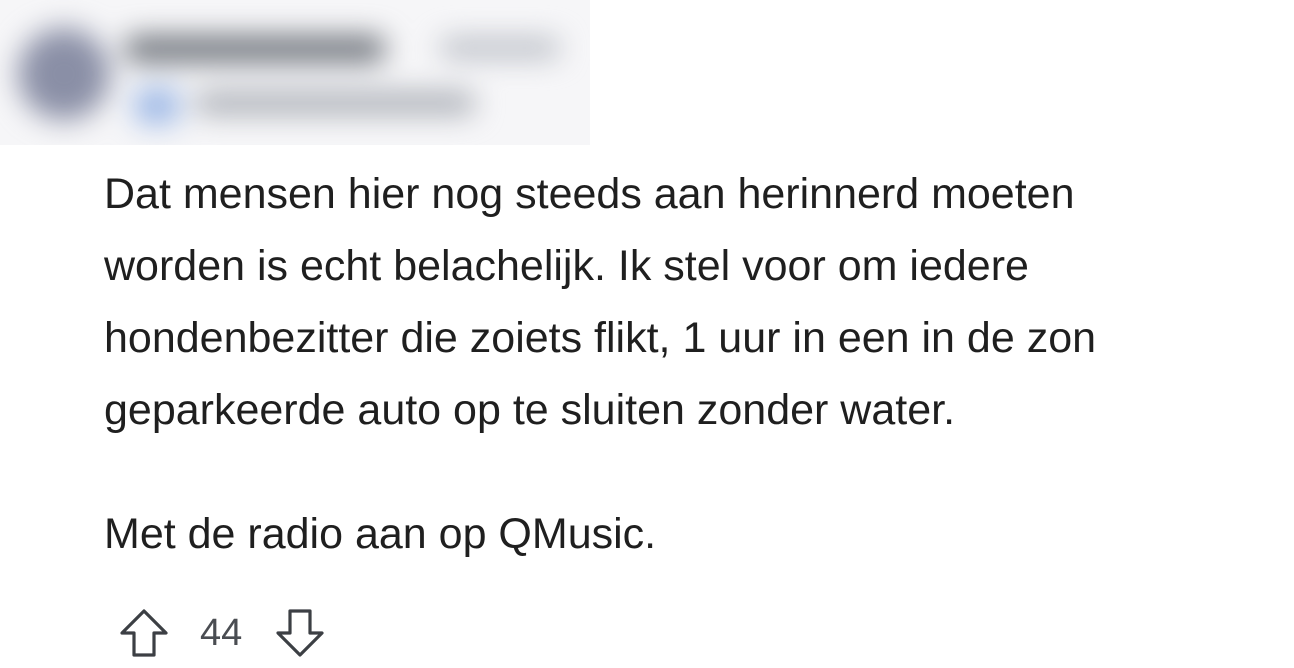  I want to click on upvote-button, so click(144, 633).